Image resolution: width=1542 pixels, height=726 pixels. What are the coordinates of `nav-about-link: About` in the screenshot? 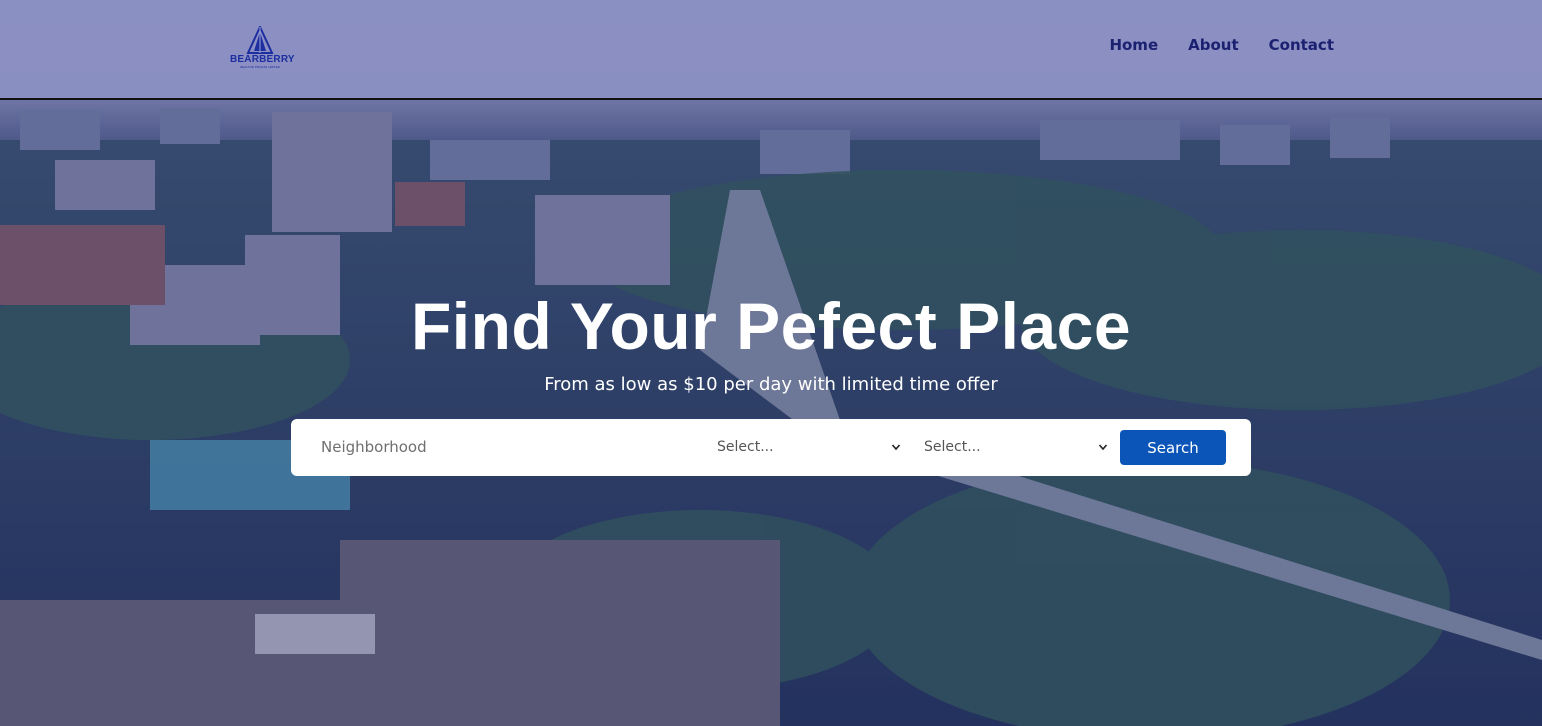 It's located at (1213, 45).